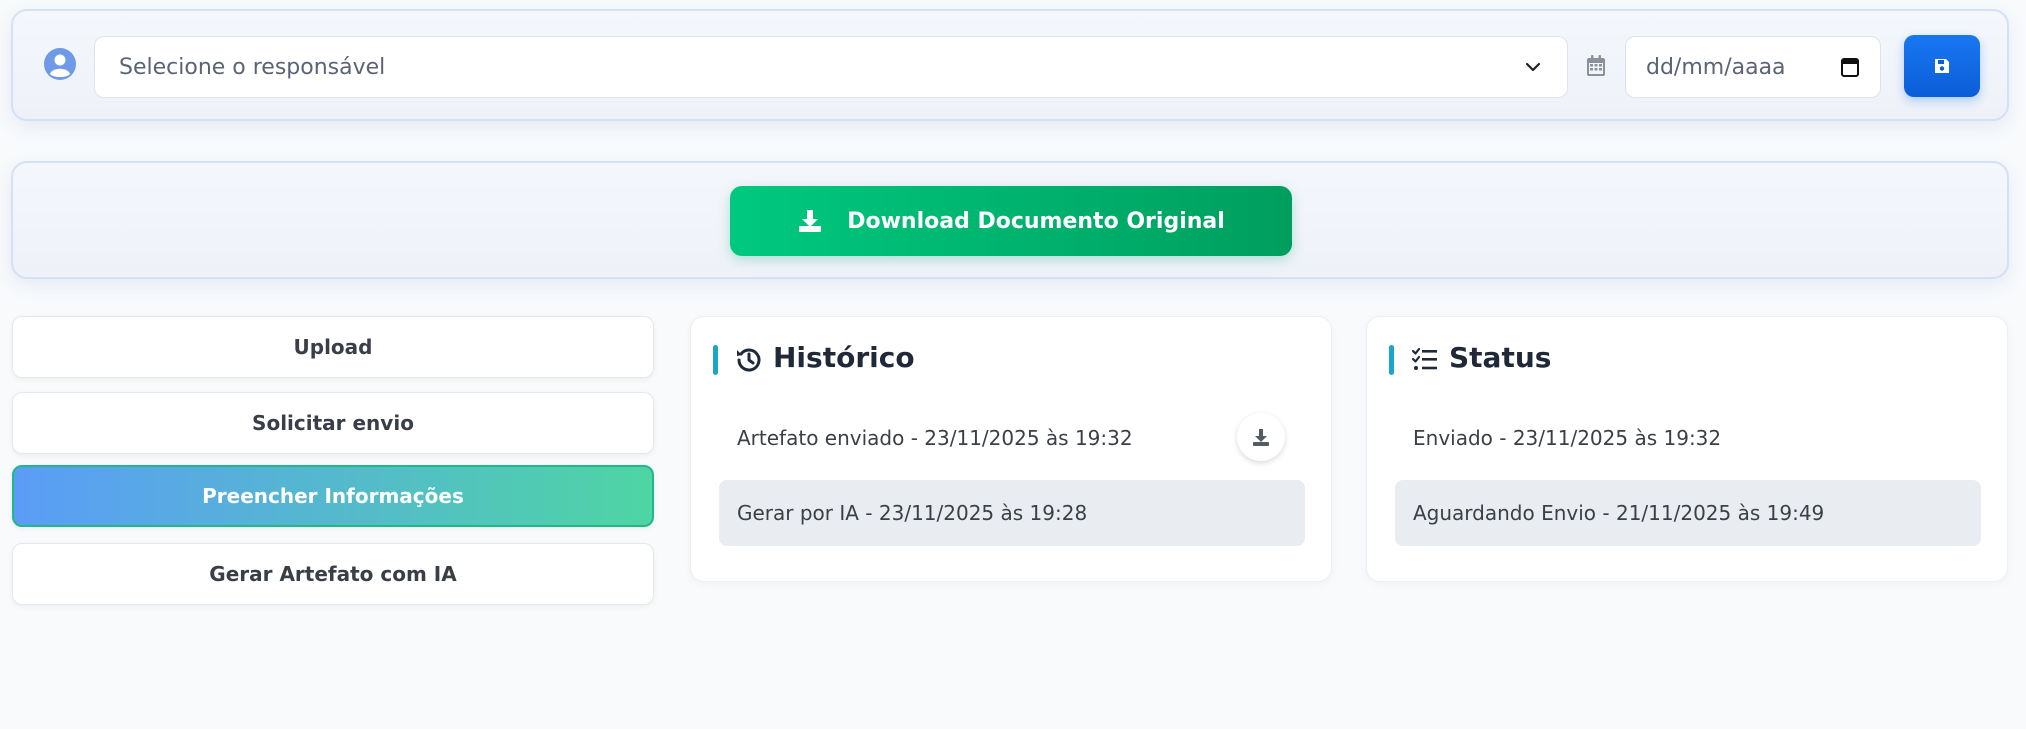  Describe the element at coordinates (715, 360) in the screenshot. I see `history-accent-bar` at that location.